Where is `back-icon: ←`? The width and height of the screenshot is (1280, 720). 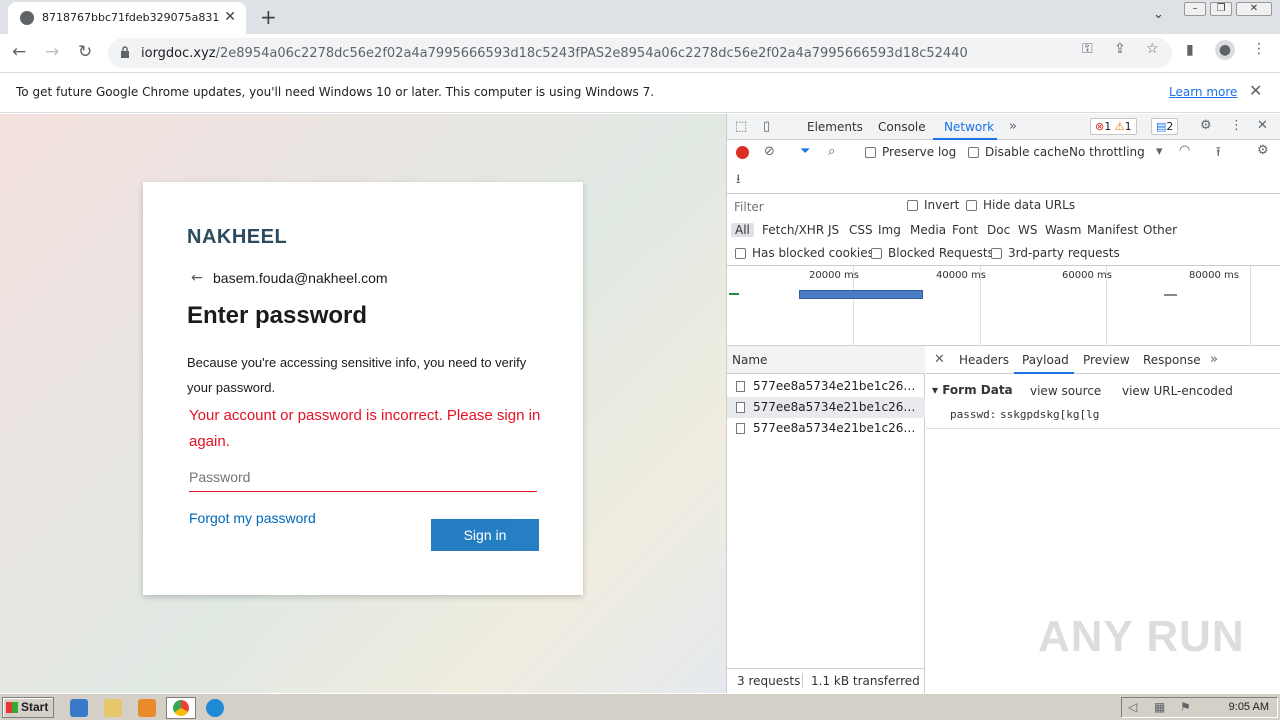
back-icon: ← is located at coordinates (19, 52).